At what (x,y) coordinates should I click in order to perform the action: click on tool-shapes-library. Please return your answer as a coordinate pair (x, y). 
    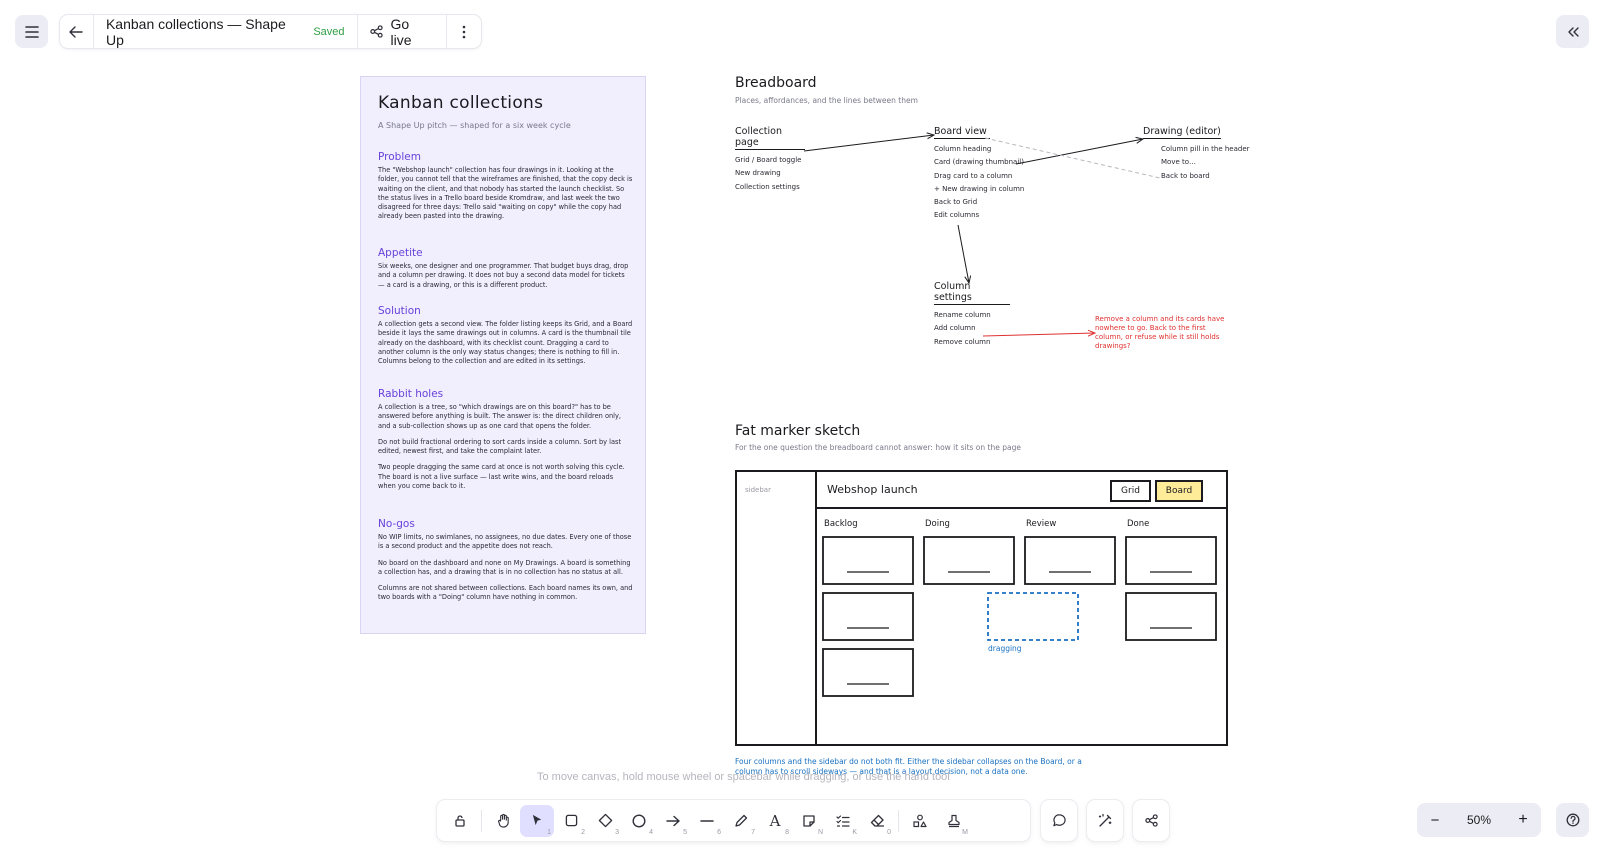
    Looking at the image, I should click on (920, 821).